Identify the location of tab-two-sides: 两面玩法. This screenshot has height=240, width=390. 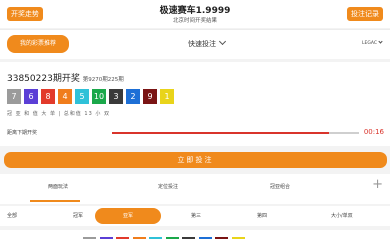
(58, 186).